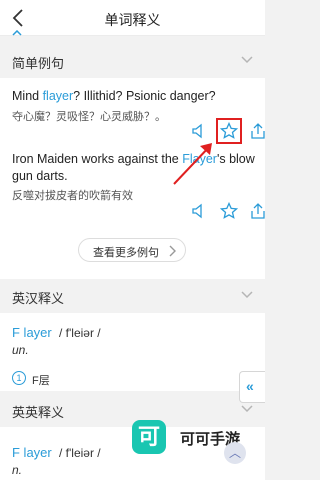 The width and height of the screenshot is (320, 480). What do you see at coordinates (58, 96) in the screenshot?
I see `highlighted-word: flayer` at bounding box center [58, 96].